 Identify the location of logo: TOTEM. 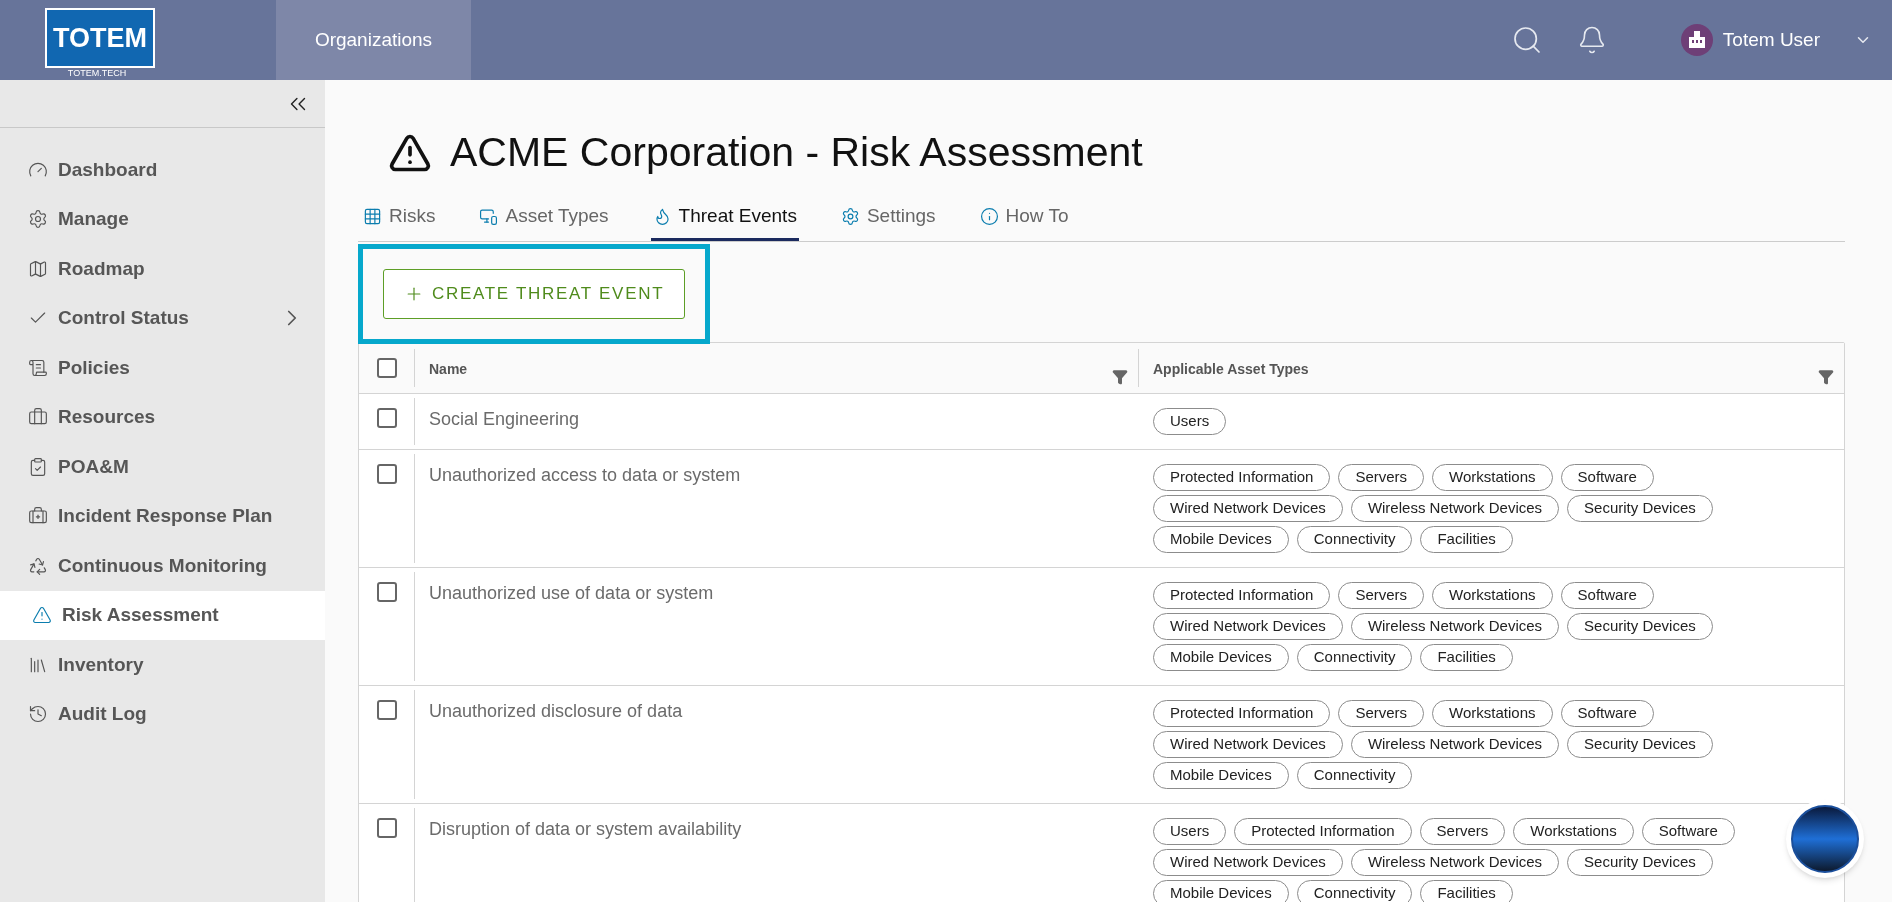
(100, 38).